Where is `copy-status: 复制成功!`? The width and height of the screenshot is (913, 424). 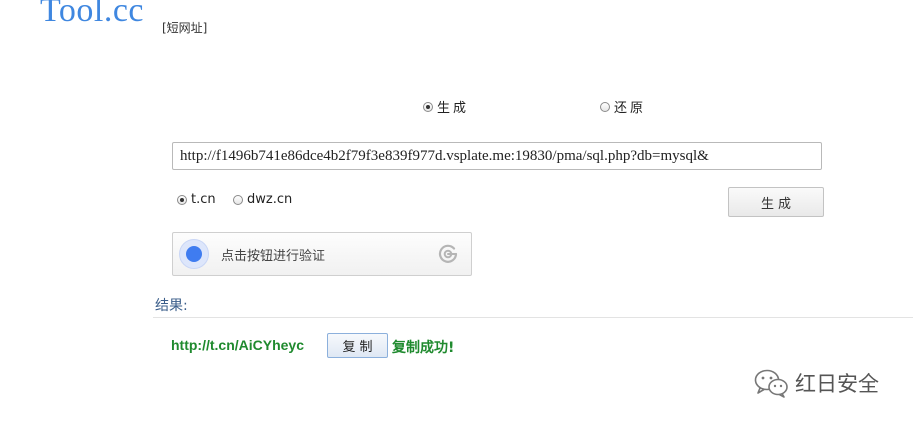 copy-status: 复制成功! is located at coordinates (423, 348).